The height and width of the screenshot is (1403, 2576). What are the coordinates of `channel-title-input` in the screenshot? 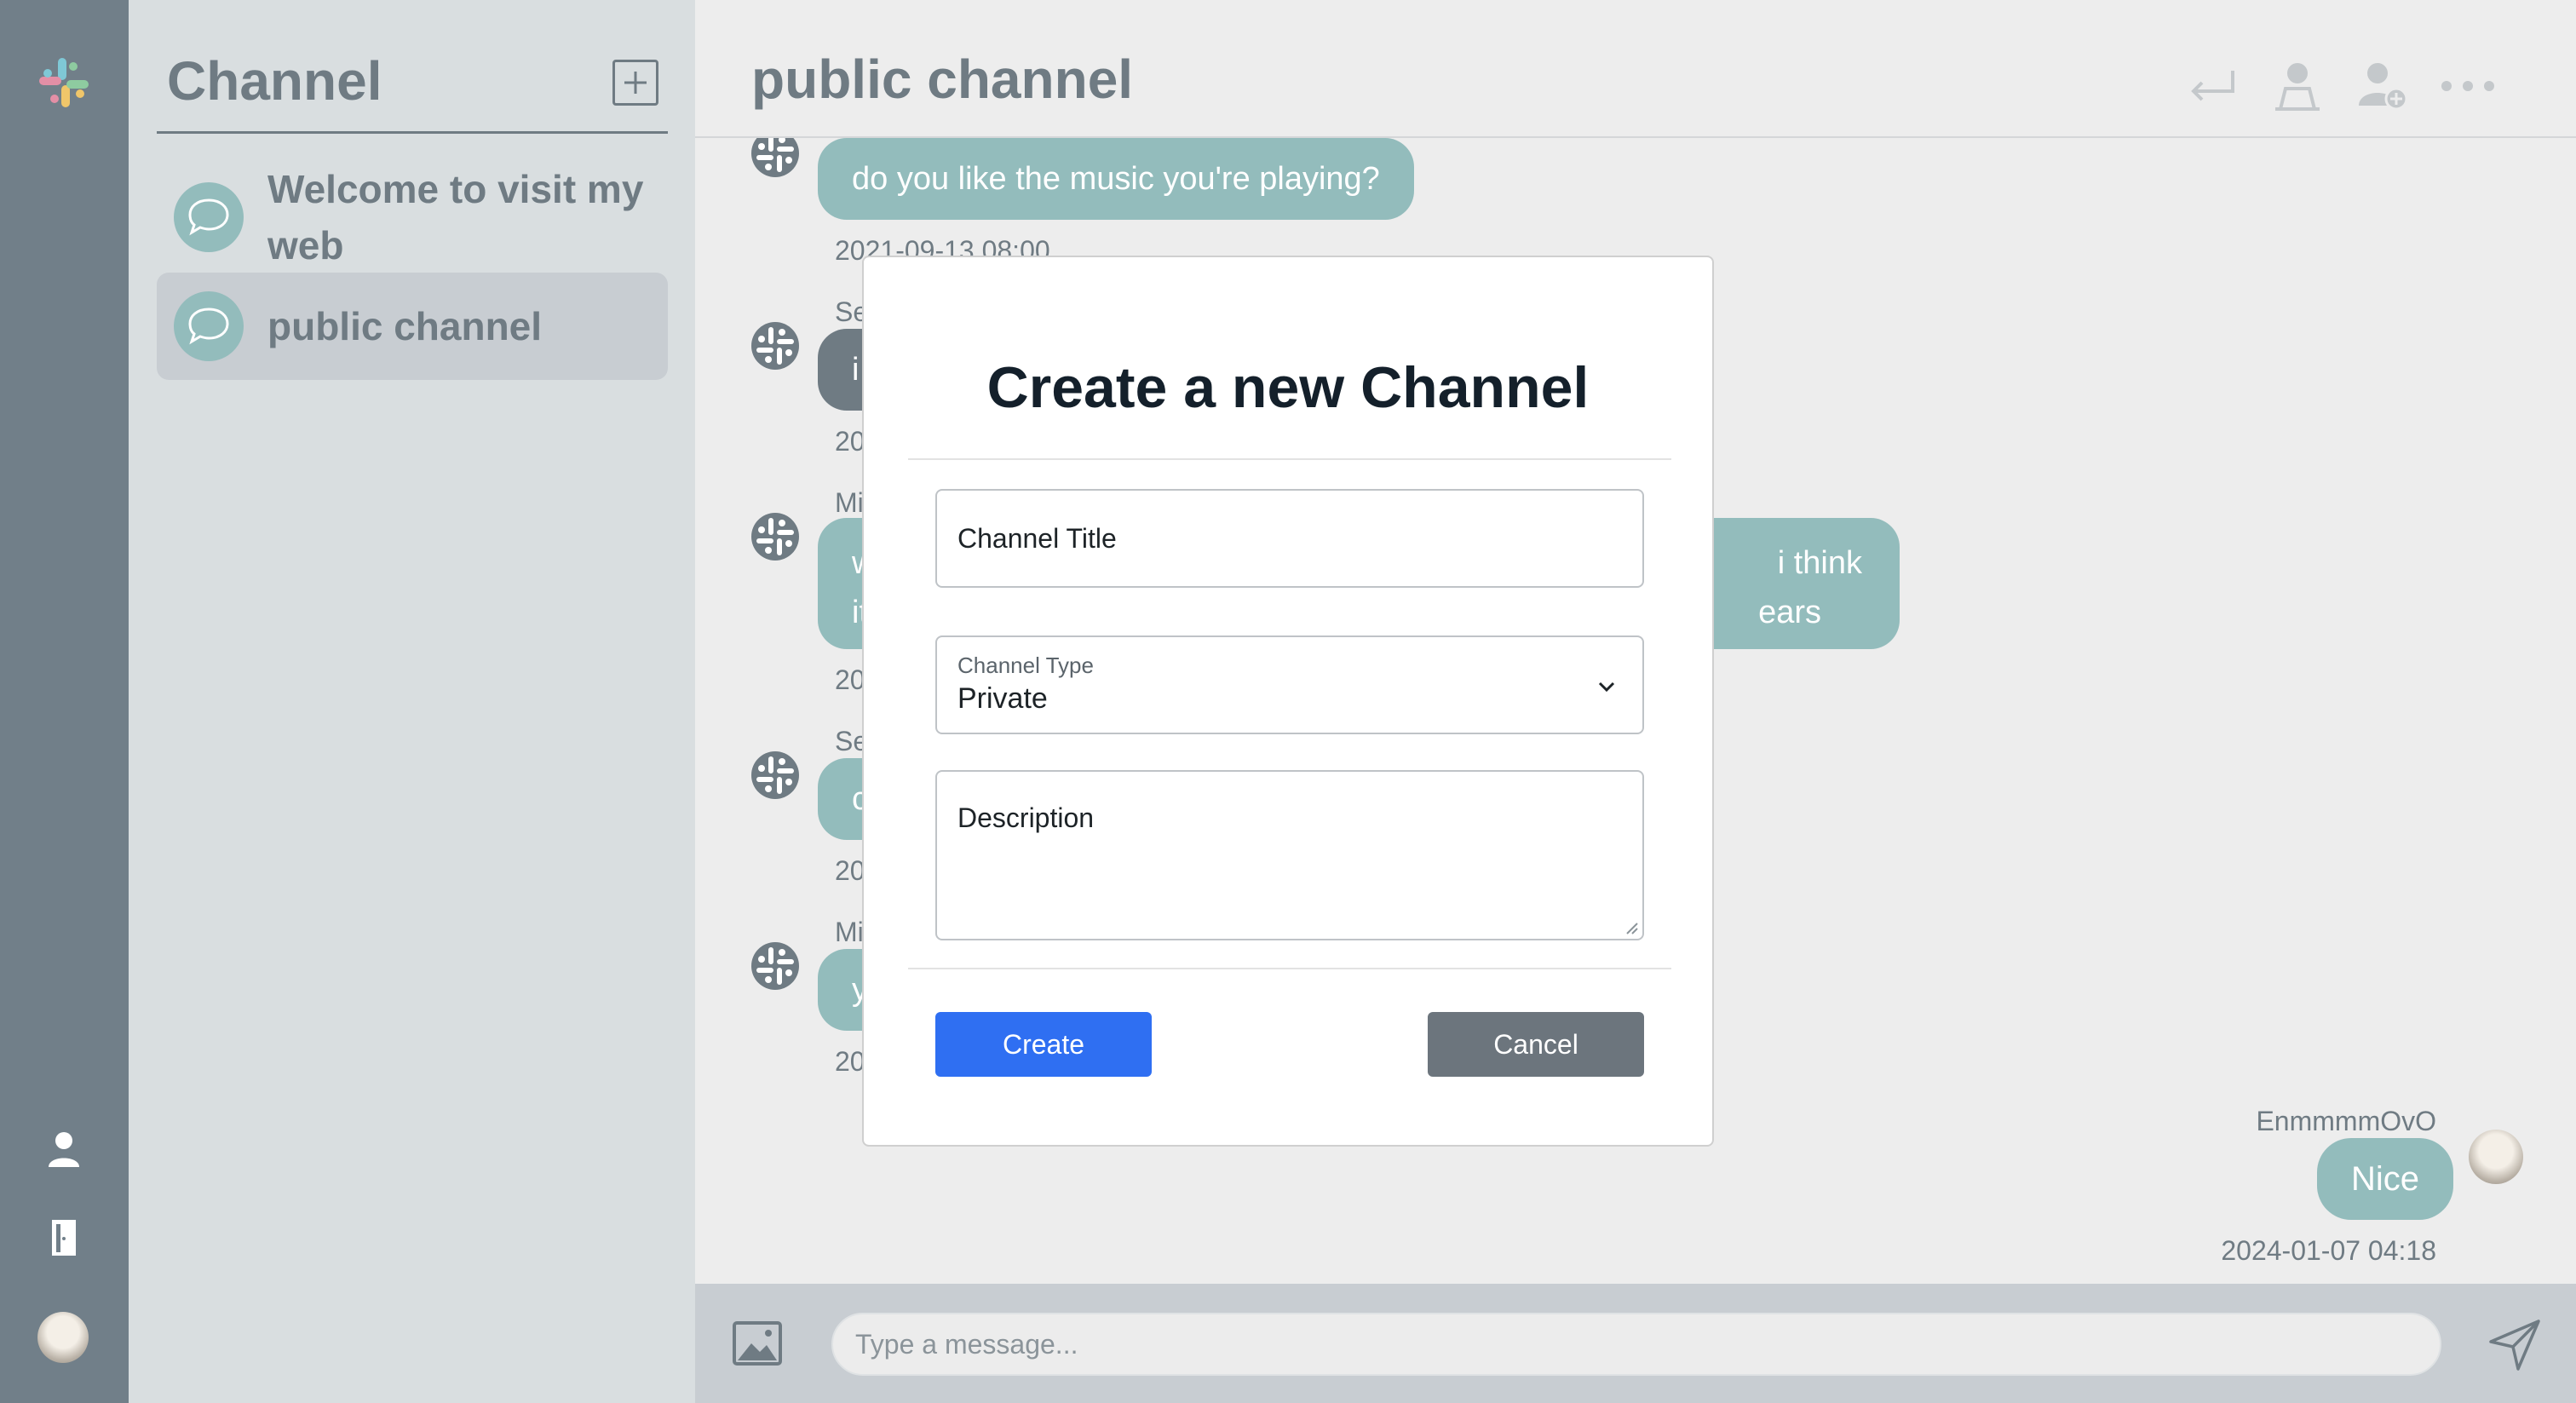 It's located at (1289, 538).